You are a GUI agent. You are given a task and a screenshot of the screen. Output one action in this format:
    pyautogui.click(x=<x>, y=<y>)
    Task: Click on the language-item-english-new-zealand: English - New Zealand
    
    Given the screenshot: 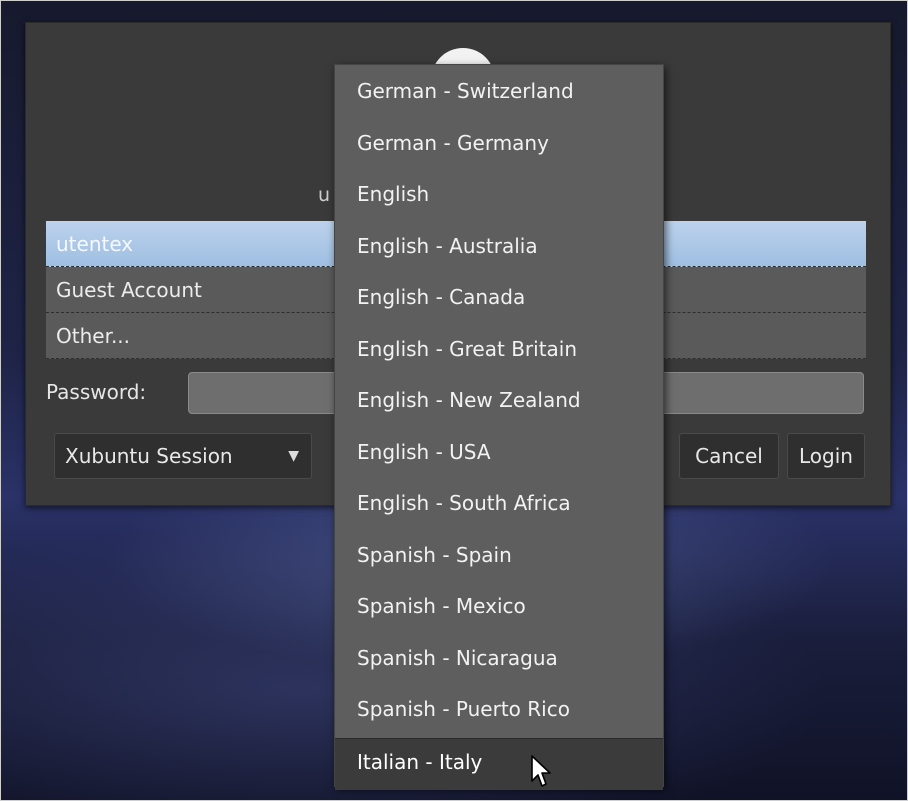 What is the action you would take?
    pyautogui.click(x=499, y=400)
    